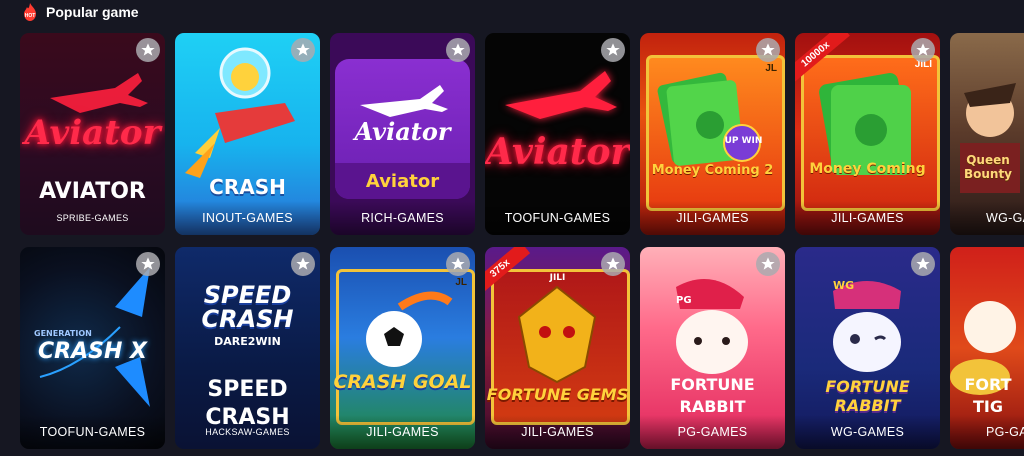  Describe the element at coordinates (92, 351) in the screenshot. I see `game-logo: CRASH X` at that location.